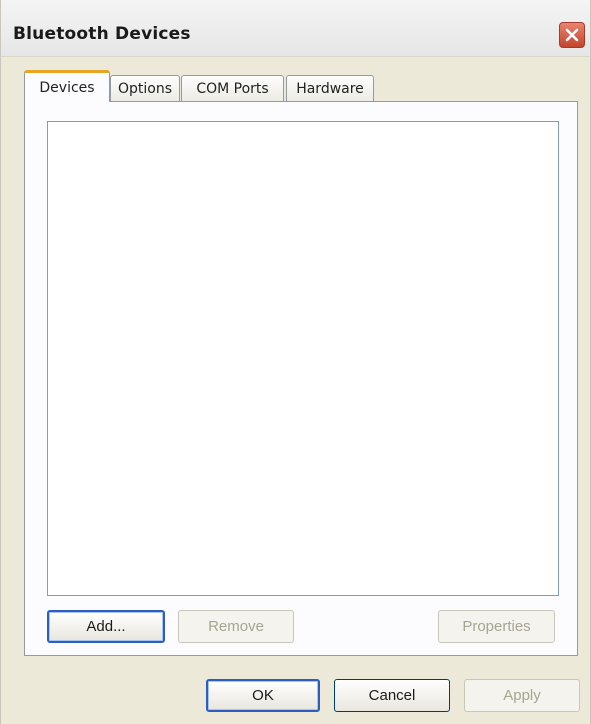 Image resolution: width=591 pixels, height=724 pixels. Describe the element at coordinates (102, 34) in the screenshot. I see `window-title: Bluetooth Devices` at that location.